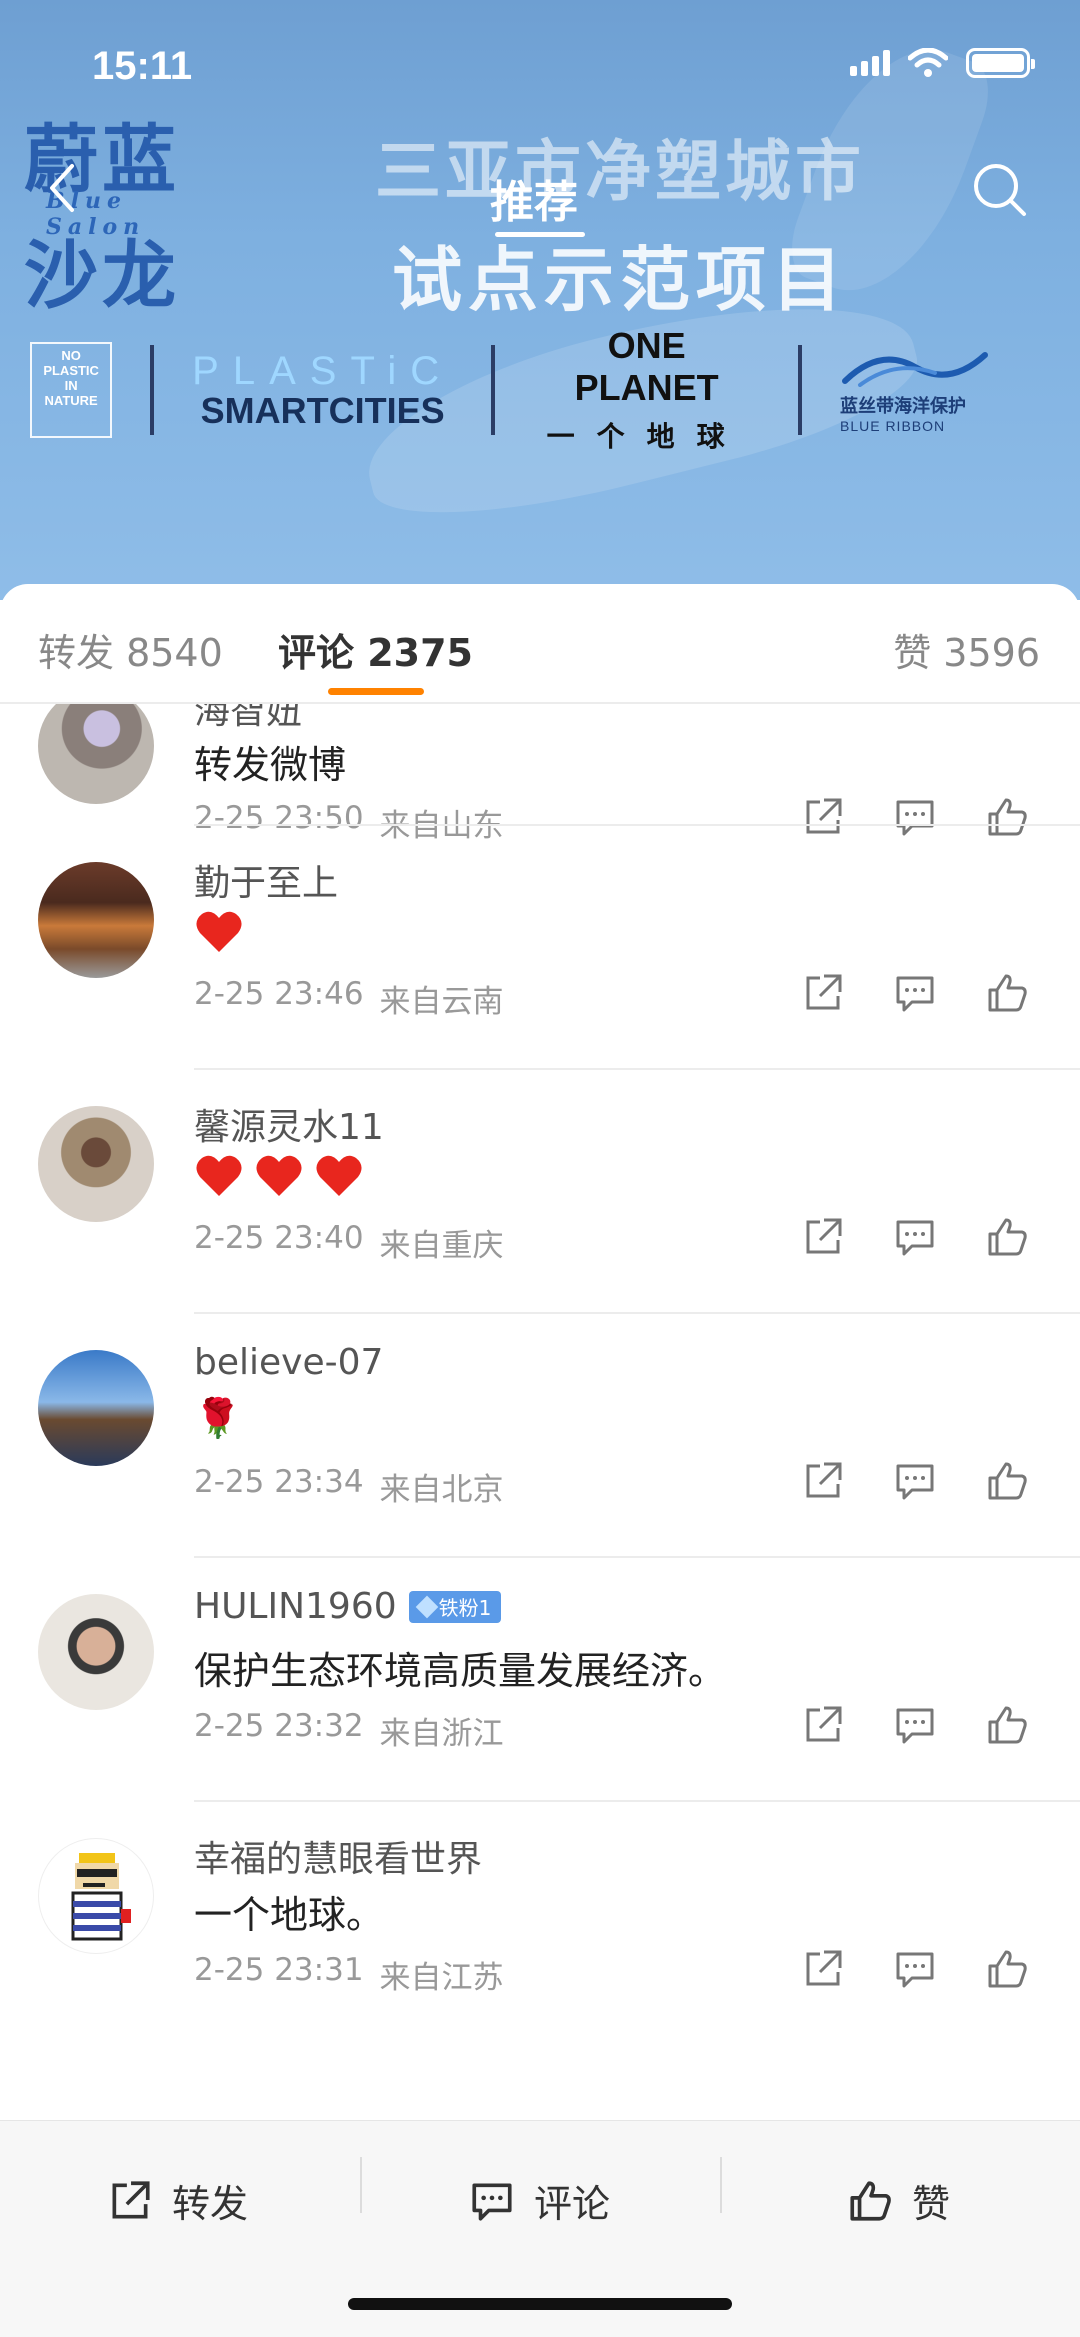 Image resolution: width=1080 pixels, height=2337 pixels. What do you see at coordinates (931, 2204) in the screenshot?
I see `like-button-label: 赞` at bounding box center [931, 2204].